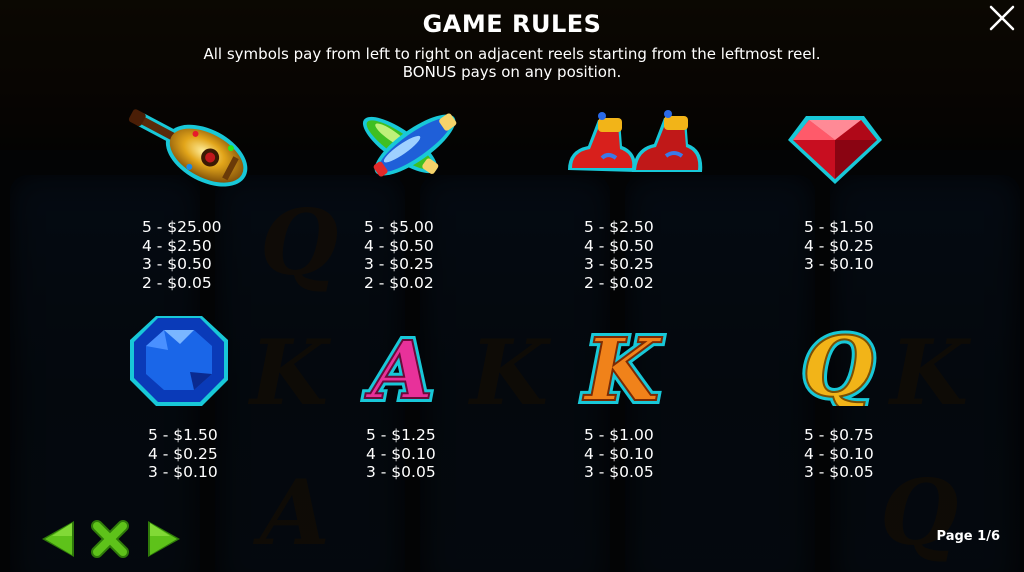 The height and width of the screenshot is (572, 1024). I want to click on pay-line: 5 - $1.25, so click(401, 435).